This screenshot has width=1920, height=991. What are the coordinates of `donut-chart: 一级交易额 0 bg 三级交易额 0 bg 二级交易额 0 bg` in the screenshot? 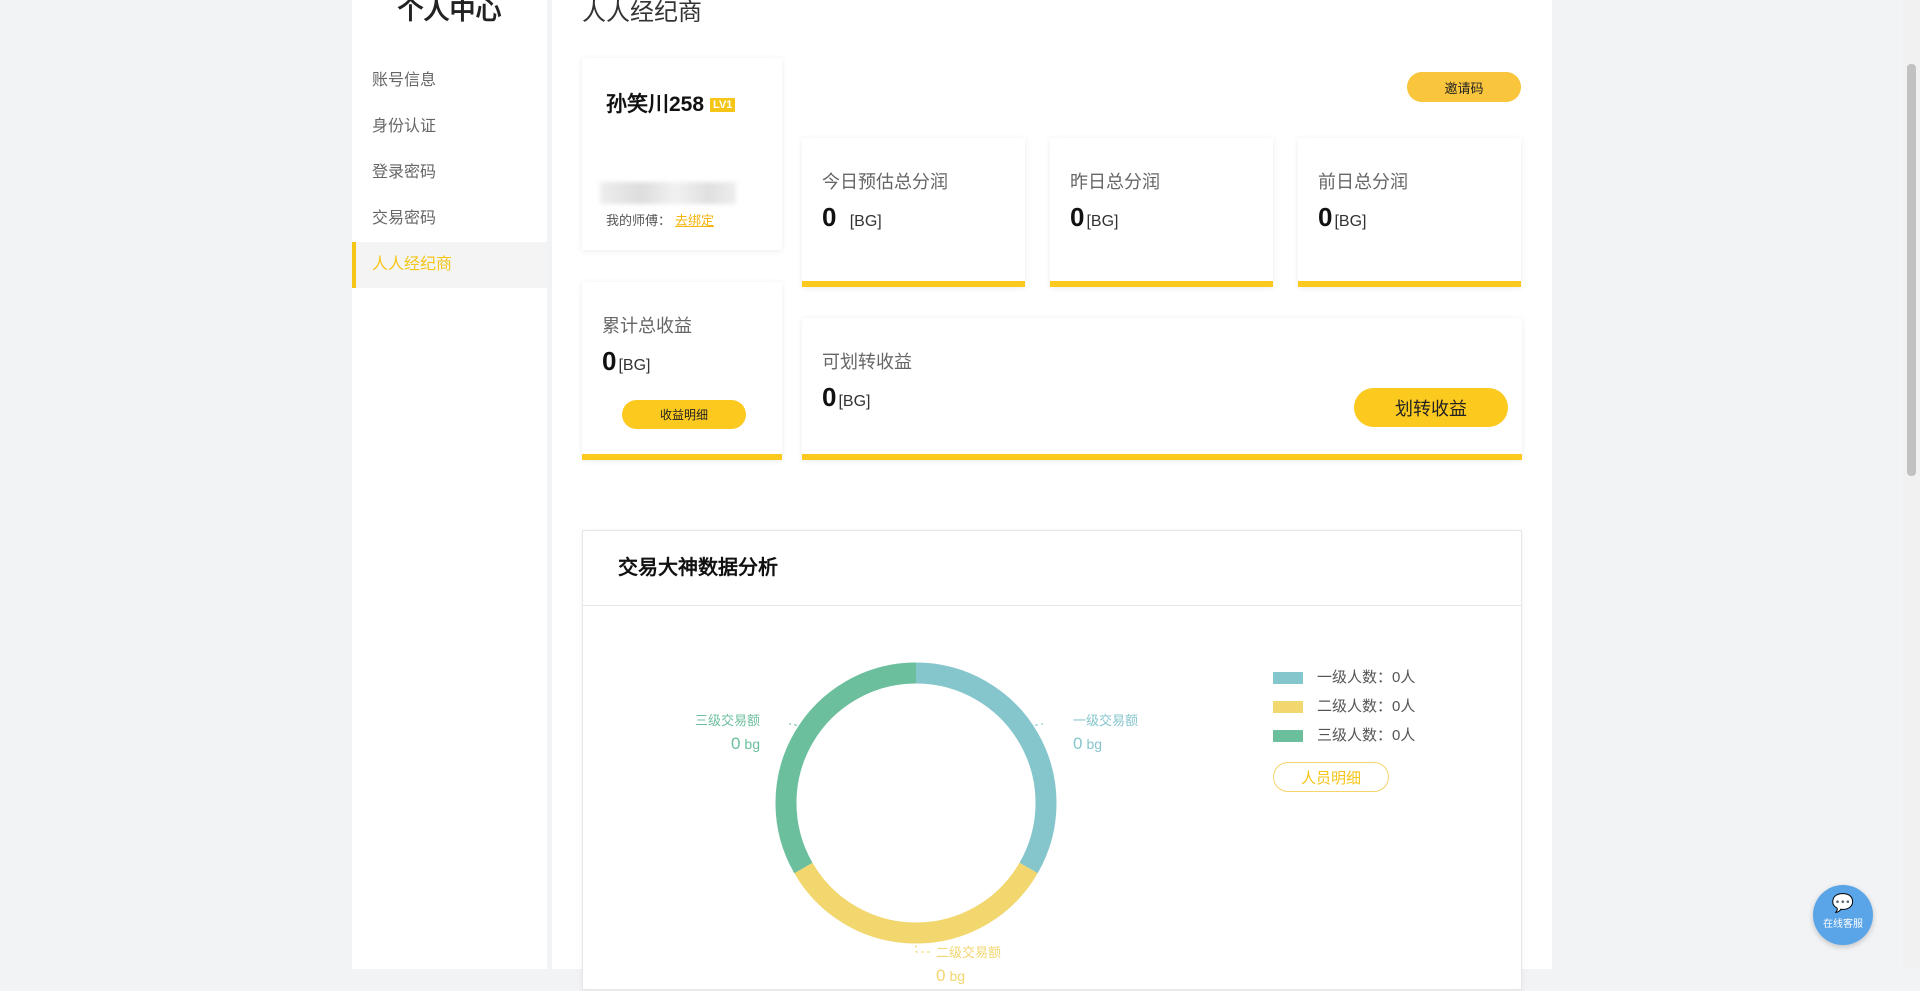 It's located at (916, 823).